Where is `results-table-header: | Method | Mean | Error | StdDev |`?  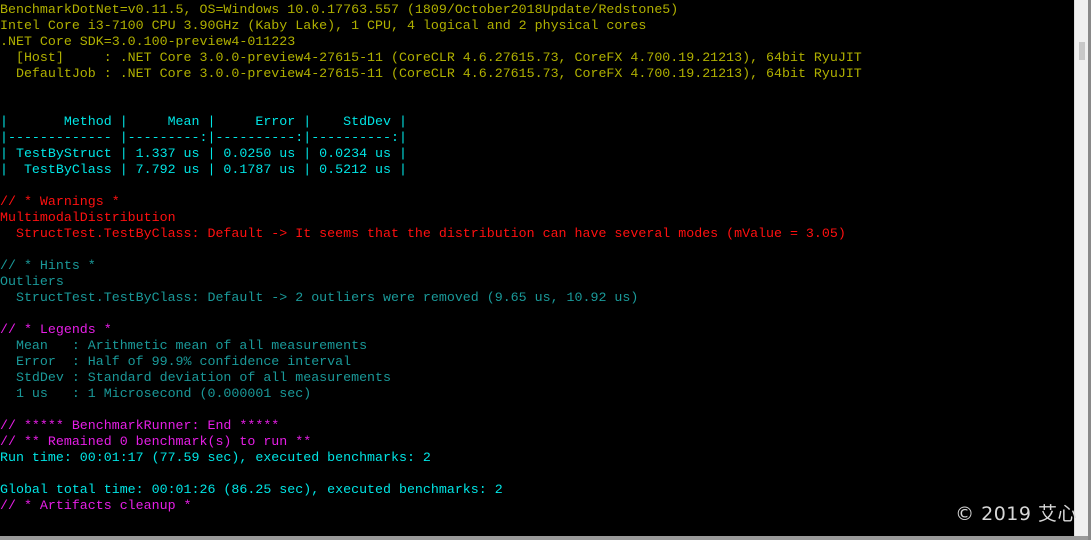
results-table-header: | Method | Mean | Error | StdDev | is located at coordinates (203, 121).